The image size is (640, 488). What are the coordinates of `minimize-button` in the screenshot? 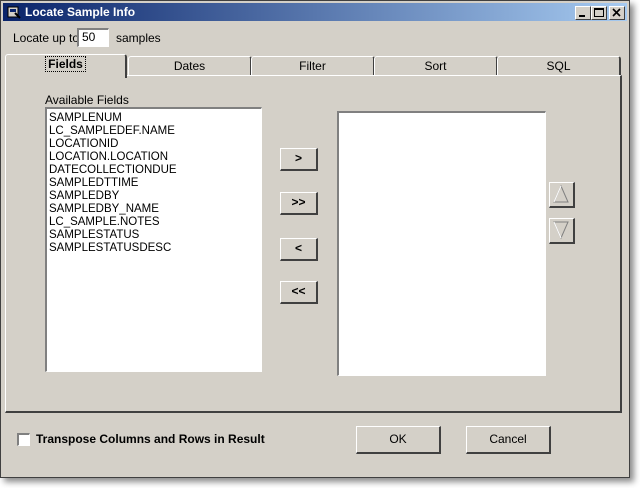 It's located at (583, 13).